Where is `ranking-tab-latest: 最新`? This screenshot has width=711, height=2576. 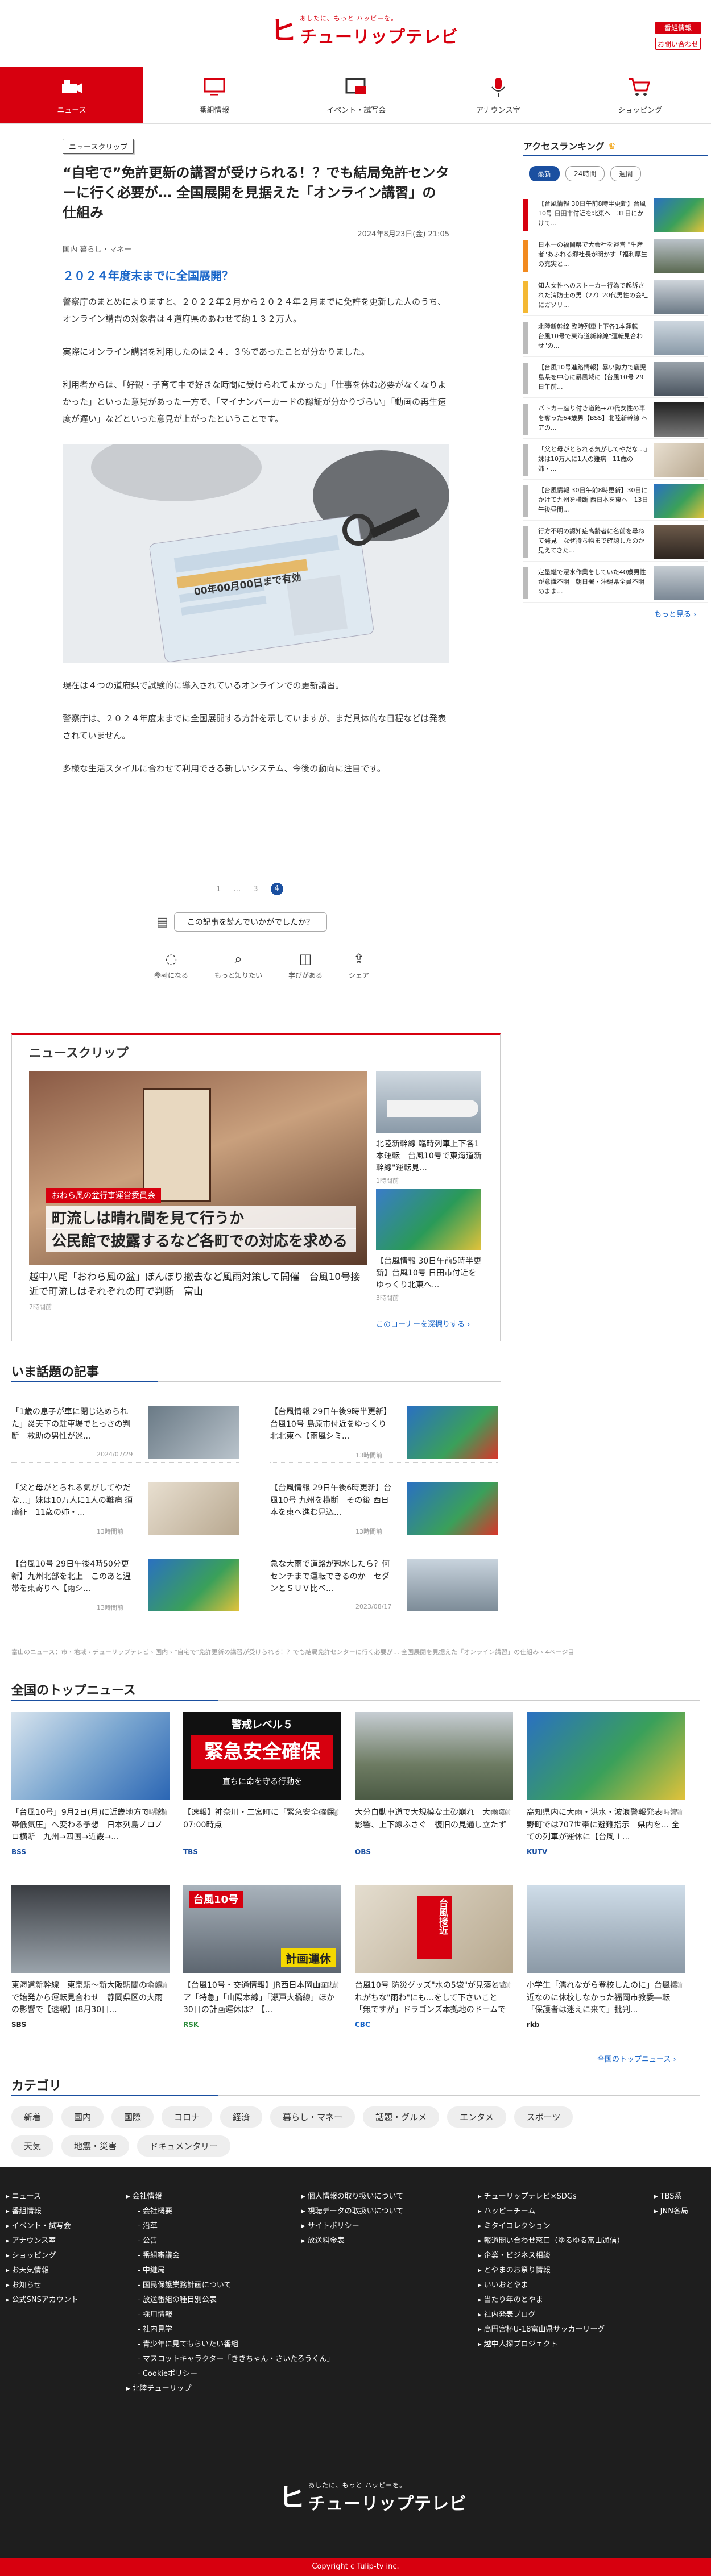
ranking-tab-latest: 最新 is located at coordinates (544, 174).